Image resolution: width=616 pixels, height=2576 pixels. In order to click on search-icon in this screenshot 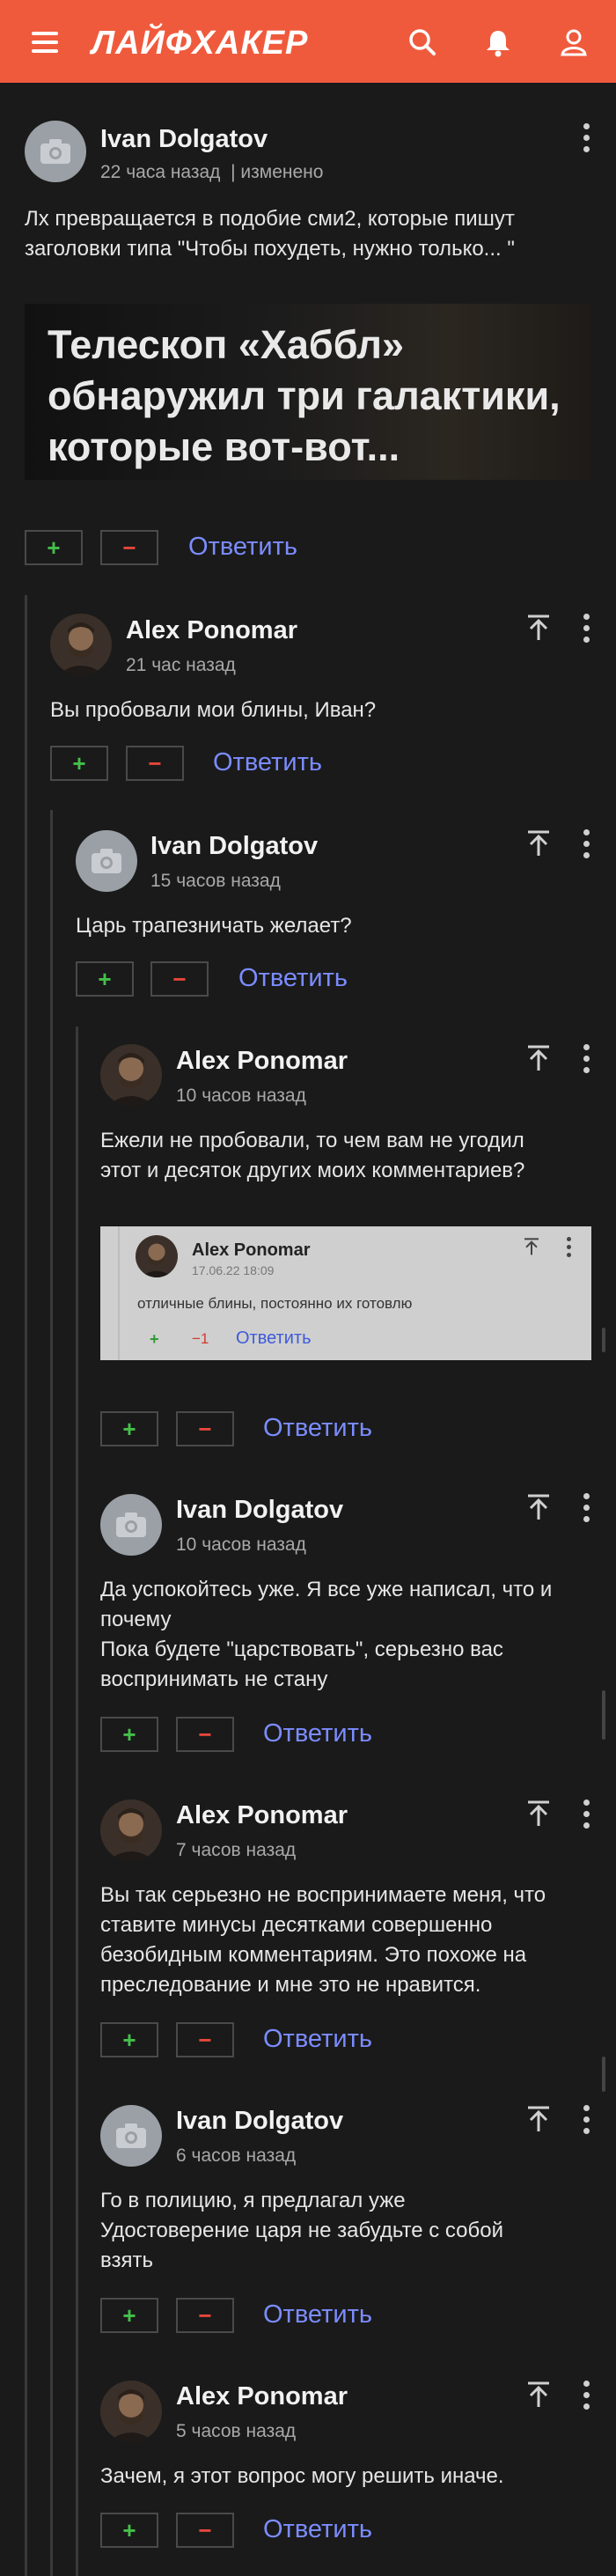, I will do `click(423, 42)`.